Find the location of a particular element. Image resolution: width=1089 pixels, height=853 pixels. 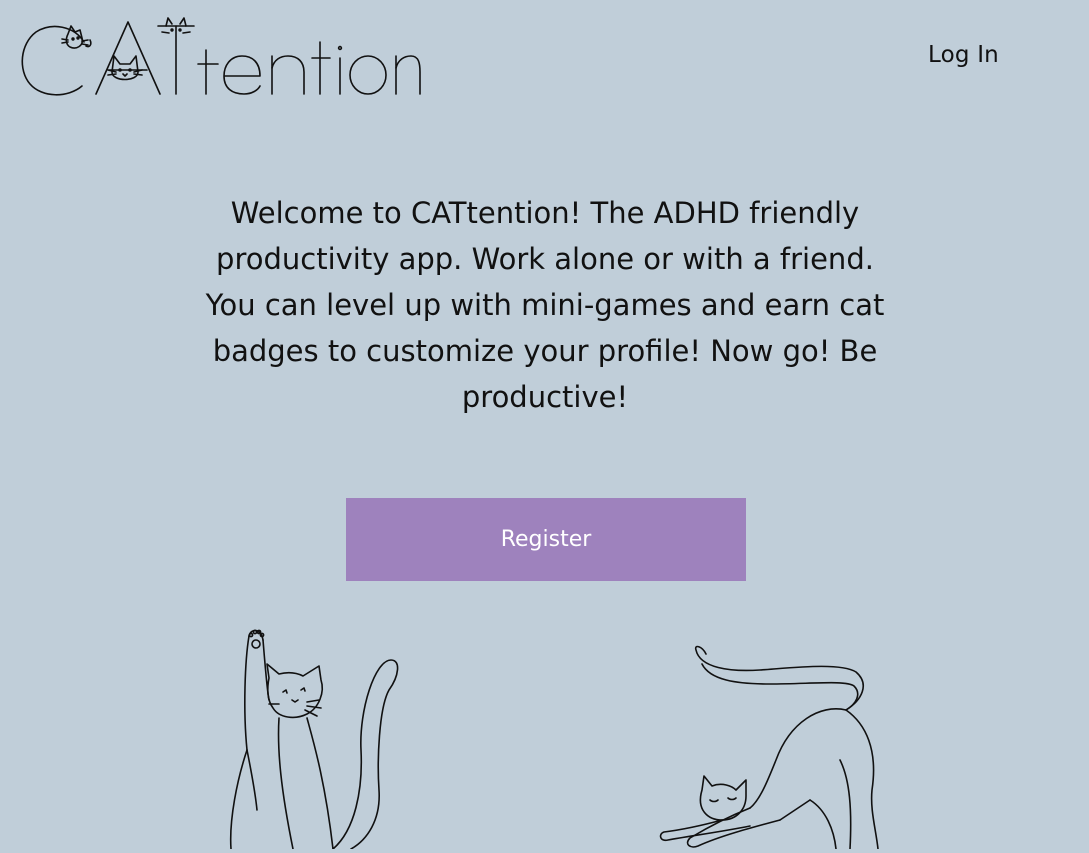

login-link: Log In is located at coordinates (963, 55).